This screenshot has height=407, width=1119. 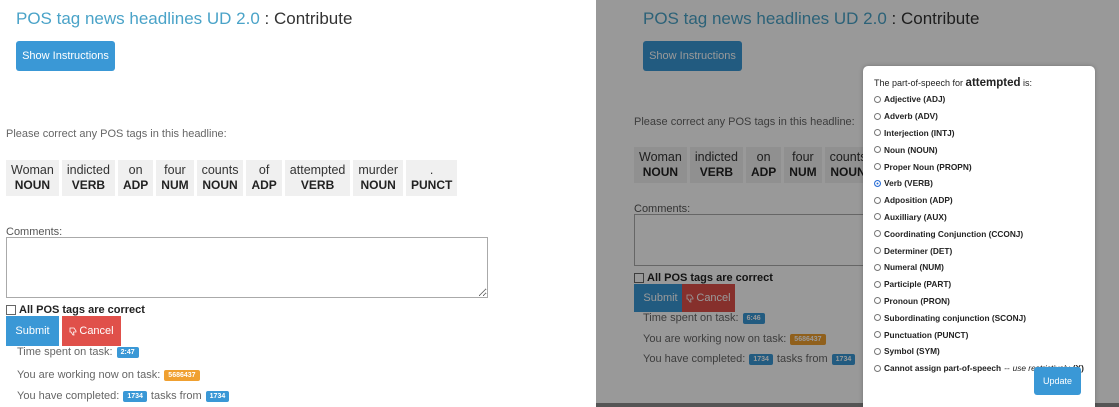 What do you see at coordinates (915, 216) in the screenshot?
I see `pos-option-label: Auxilliary (AUX)` at bounding box center [915, 216].